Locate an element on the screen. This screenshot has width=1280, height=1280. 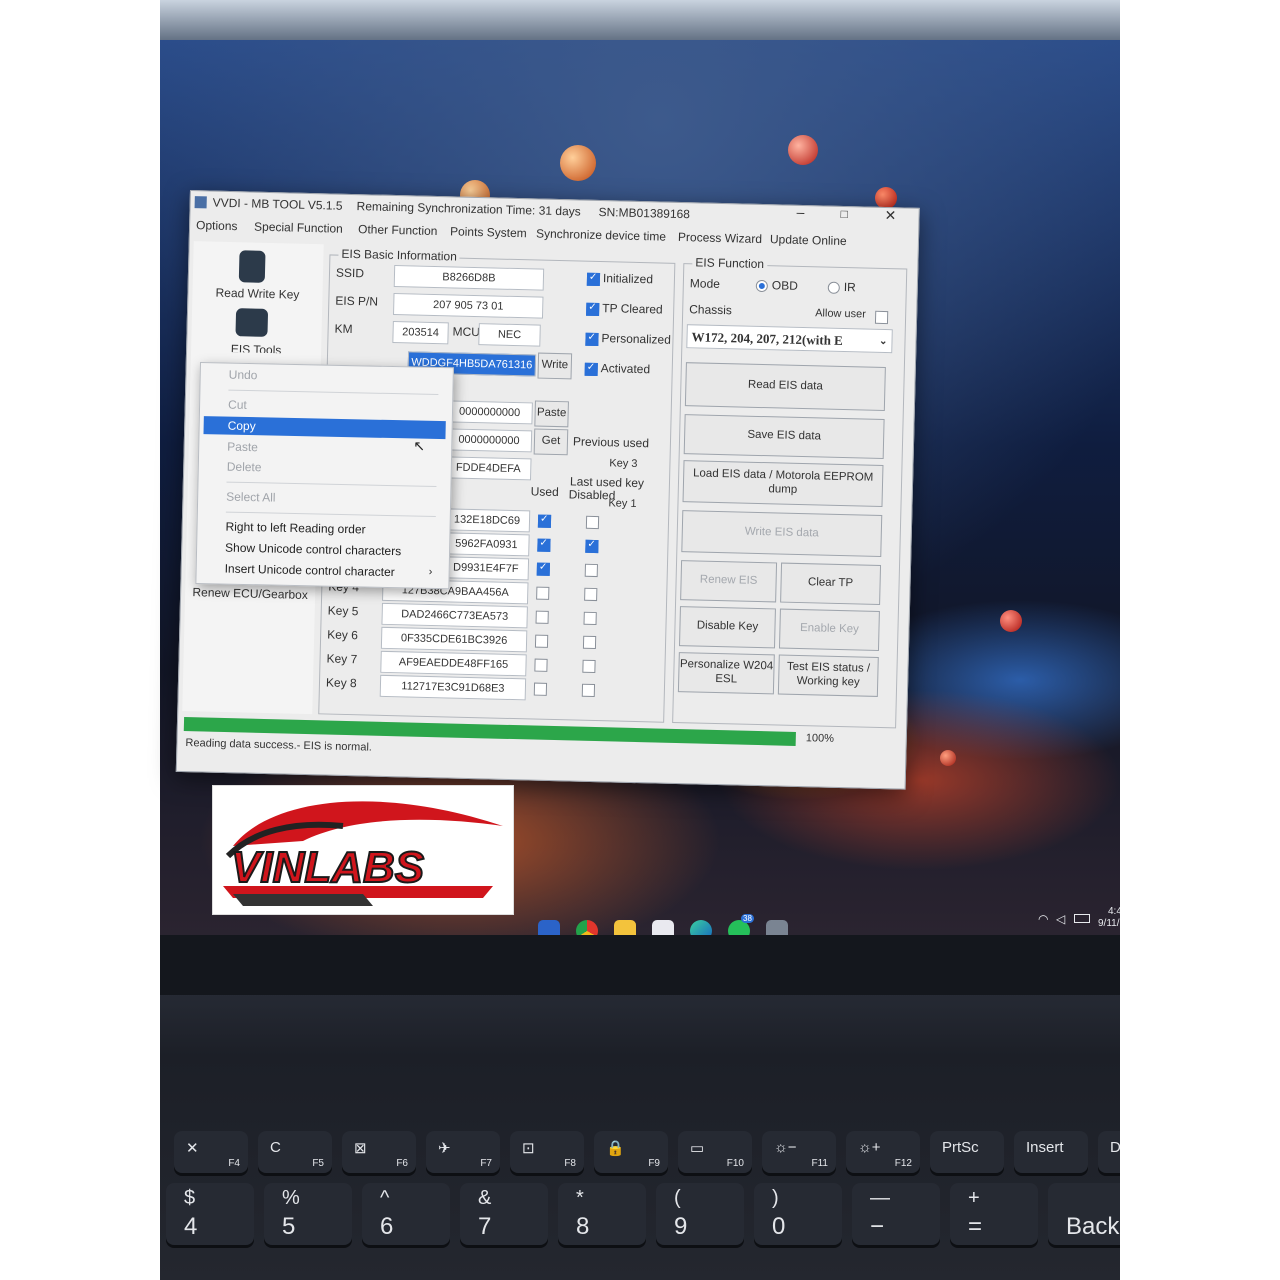
key-row-value: DAD2466C773EA573 is located at coordinates (454, 615).